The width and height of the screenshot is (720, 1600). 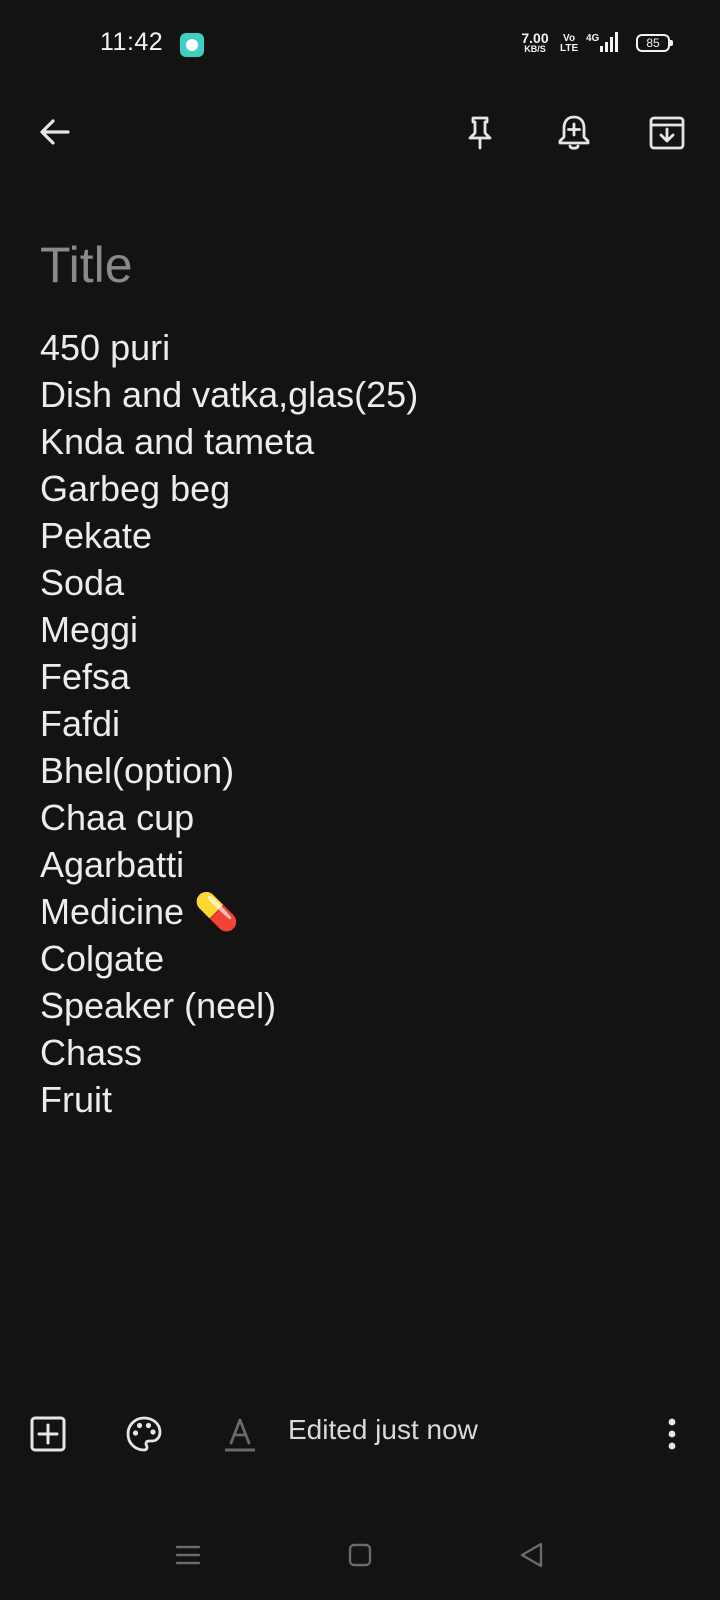 What do you see at coordinates (192, 45) in the screenshot?
I see `chat-app-notification-icon` at bounding box center [192, 45].